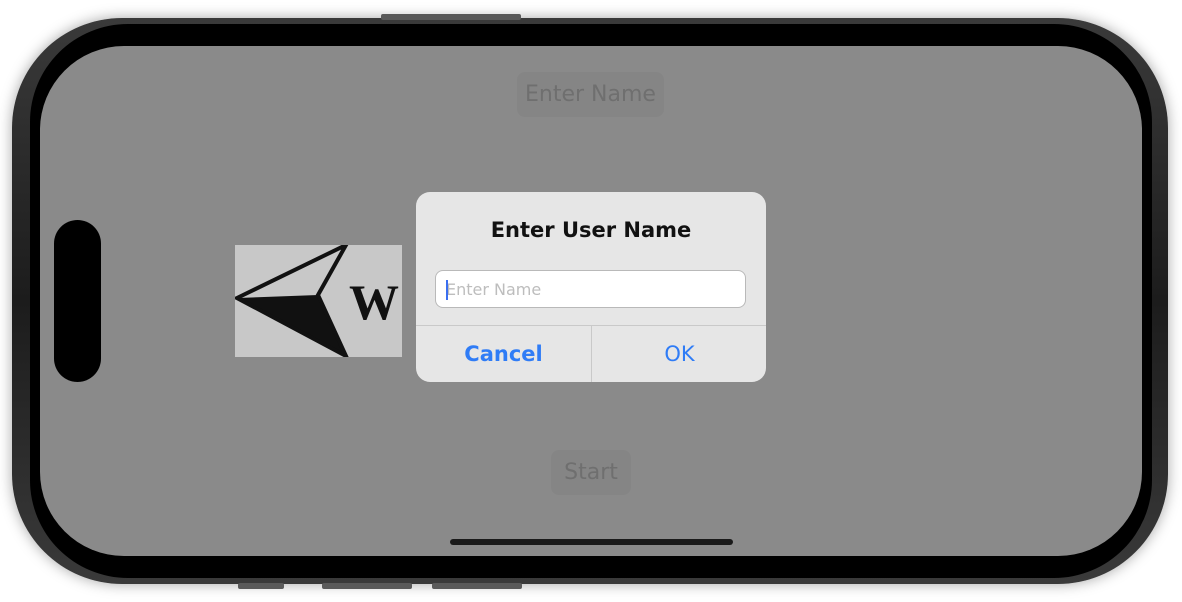  What do you see at coordinates (367, 586) in the screenshot?
I see `volume-up-button` at bounding box center [367, 586].